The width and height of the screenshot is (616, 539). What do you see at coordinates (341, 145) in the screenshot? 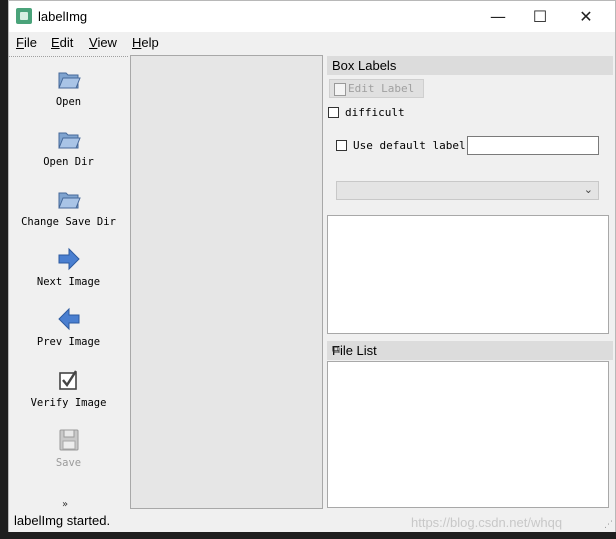
I see `use-default-label-checkbox` at bounding box center [341, 145].